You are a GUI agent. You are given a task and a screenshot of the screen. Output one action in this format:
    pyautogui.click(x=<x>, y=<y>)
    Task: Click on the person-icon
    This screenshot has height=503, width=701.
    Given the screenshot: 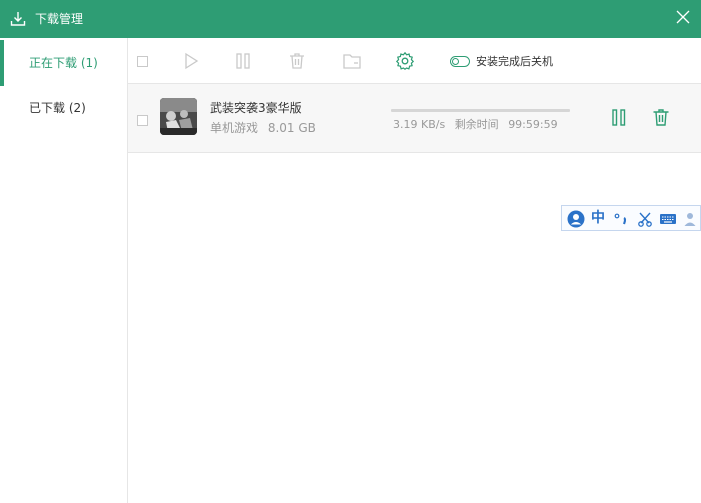 What is the action you would take?
    pyautogui.click(x=690, y=219)
    